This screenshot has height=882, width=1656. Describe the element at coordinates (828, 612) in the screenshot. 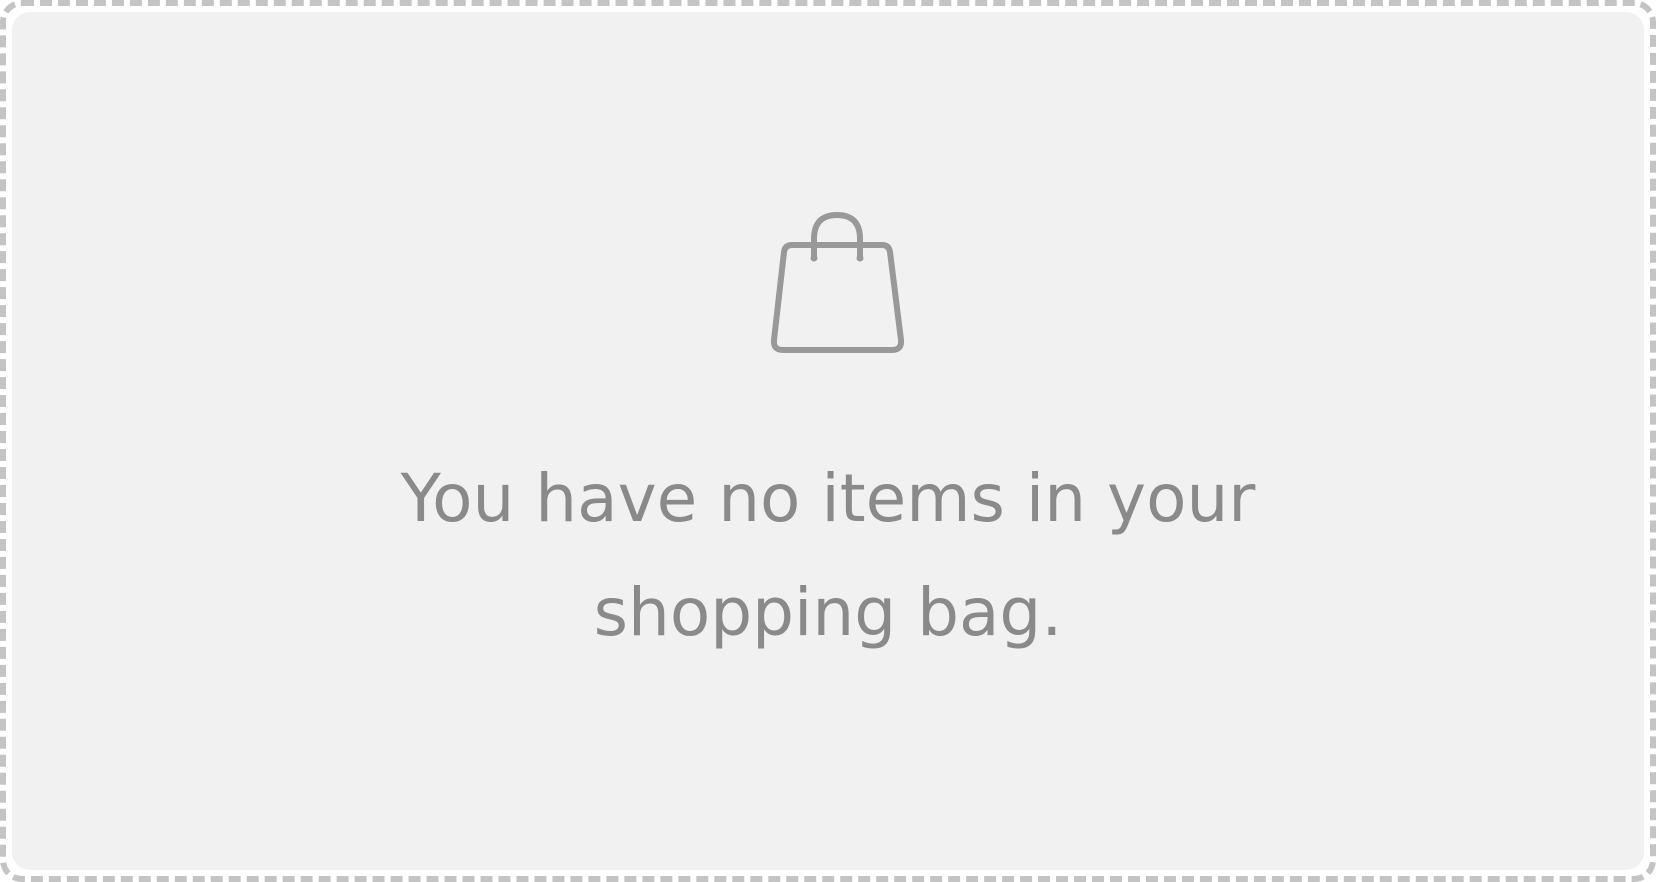

I see `empty-cart-message-line2: shopping bag.` at that location.